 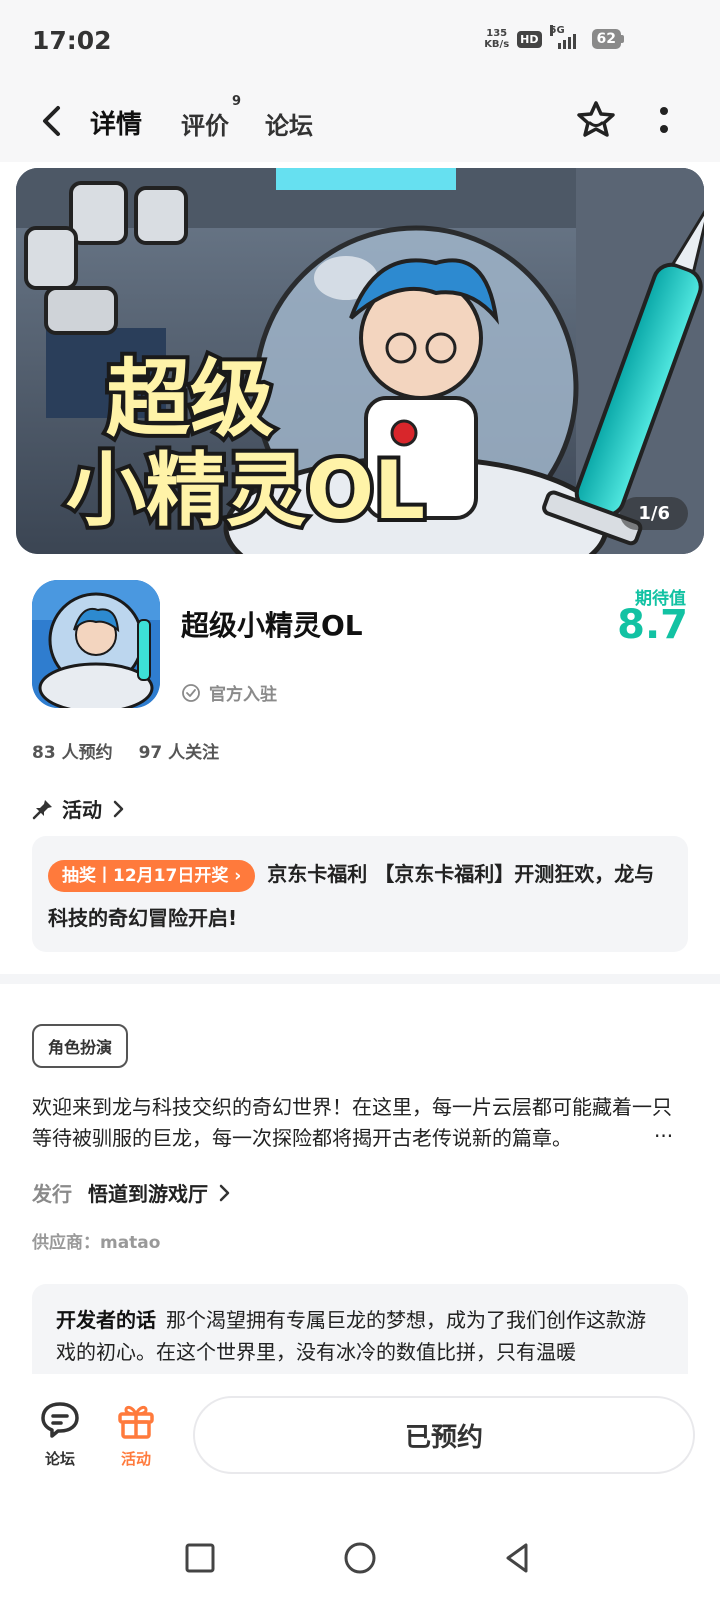 What do you see at coordinates (72, 40) in the screenshot?
I see `status-time: 17:02` at bounding box center [72, 40].